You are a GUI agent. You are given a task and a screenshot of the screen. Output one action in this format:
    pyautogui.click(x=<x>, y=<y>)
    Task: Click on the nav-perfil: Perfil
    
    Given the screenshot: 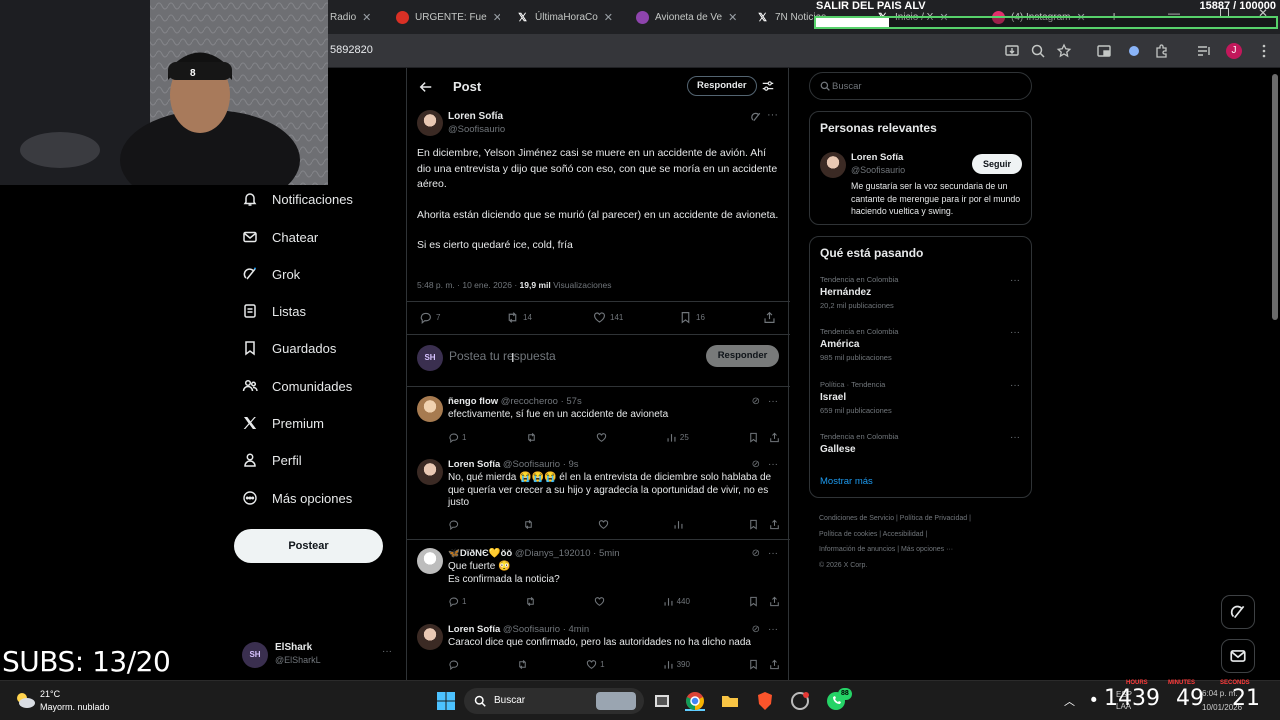 What is the action you would take?
    pyautogui.click(x=272, y=460)
    